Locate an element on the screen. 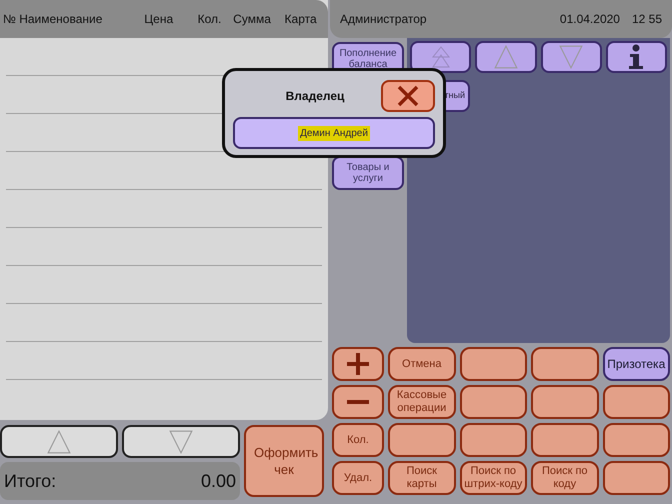 This screenshot has height=504, width=672. dialog-title: Владелец is located at coordinates (315, 96).